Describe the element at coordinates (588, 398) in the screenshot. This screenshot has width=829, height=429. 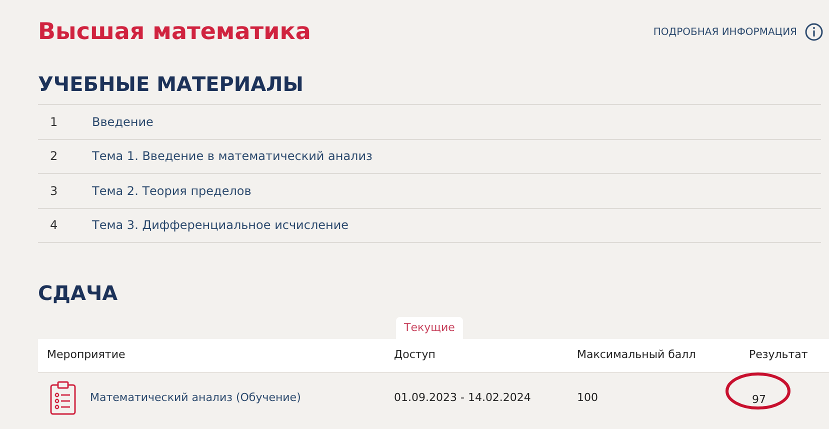
I see `table-cell-text: 100` at that location.